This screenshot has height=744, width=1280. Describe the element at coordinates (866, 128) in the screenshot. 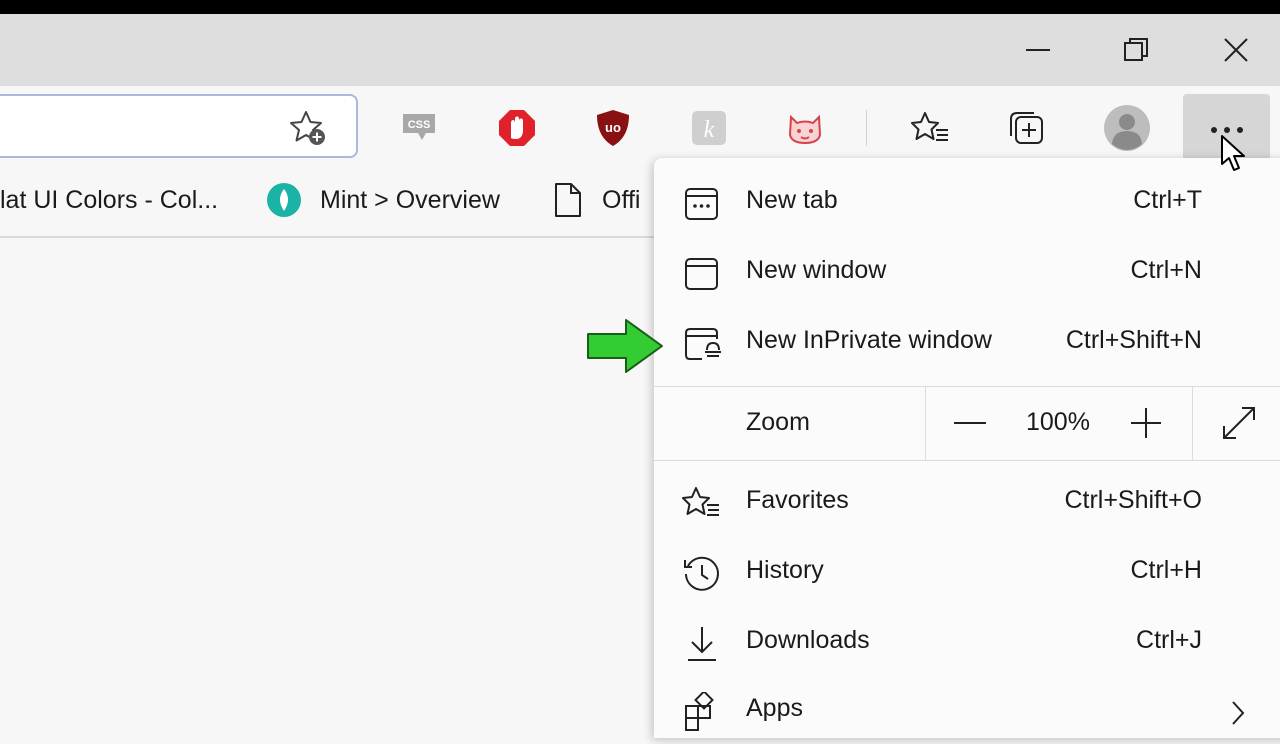

I see `toolbar-separator` at that location.